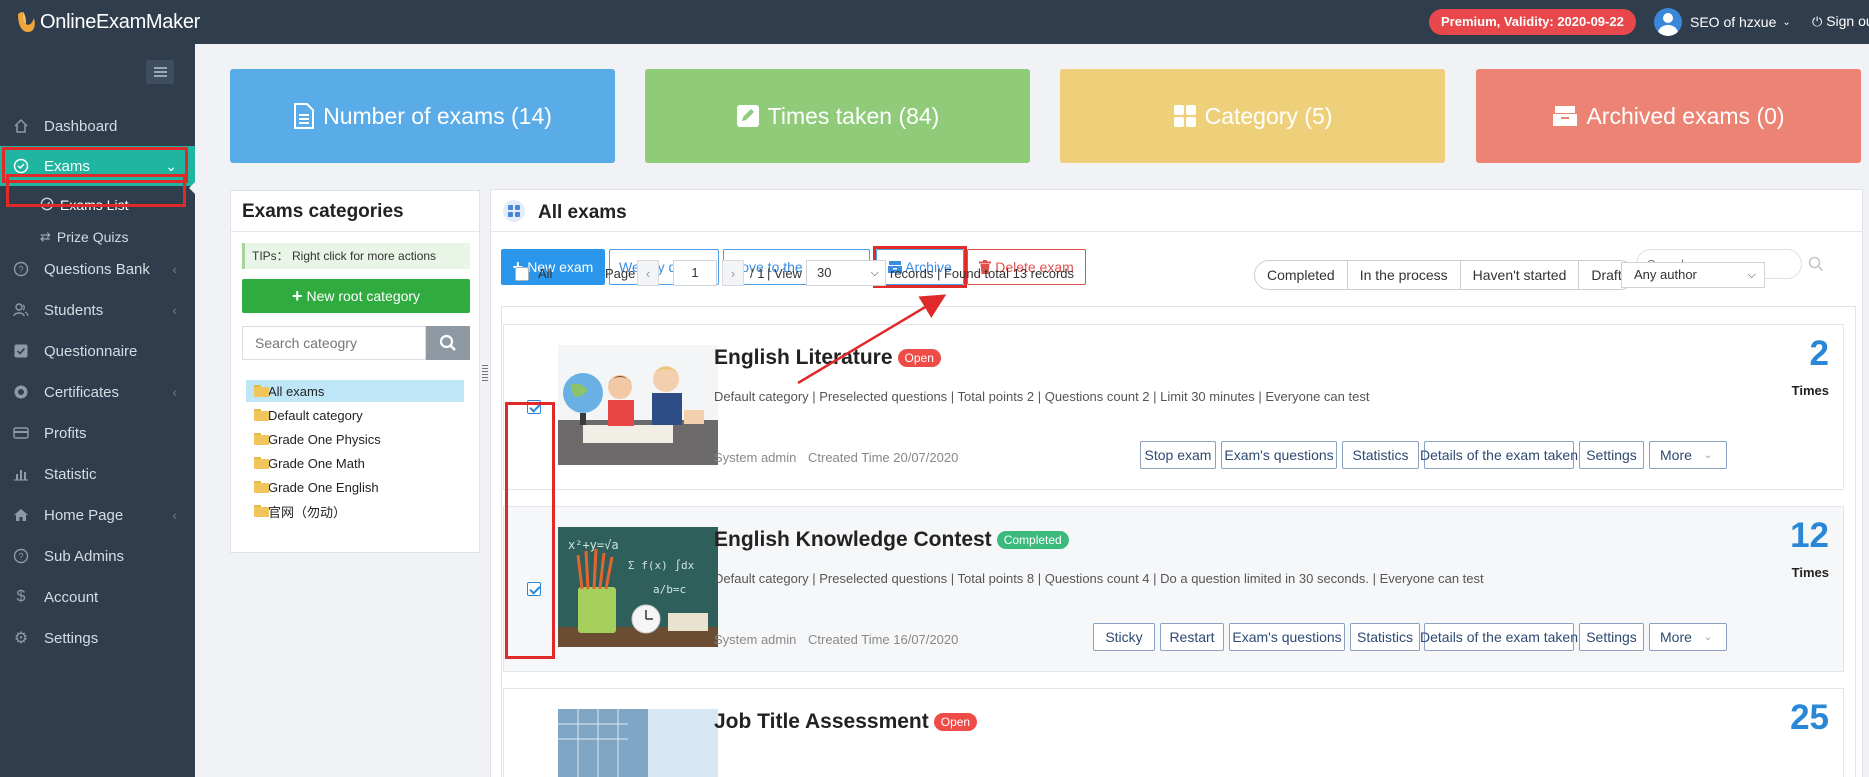 The height and width of the screenshot is (777, 1869). Describe the element at coordinates (71, 638) in the screenshot. I see `sidebar-item-label: Settings` at that location.